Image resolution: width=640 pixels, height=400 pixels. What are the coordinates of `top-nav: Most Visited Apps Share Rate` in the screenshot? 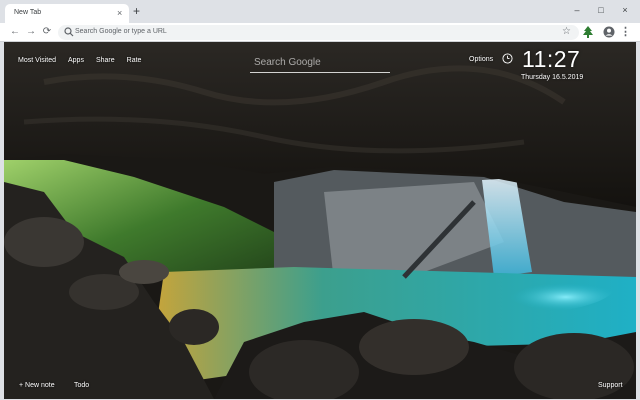 It's located at (85, 60).